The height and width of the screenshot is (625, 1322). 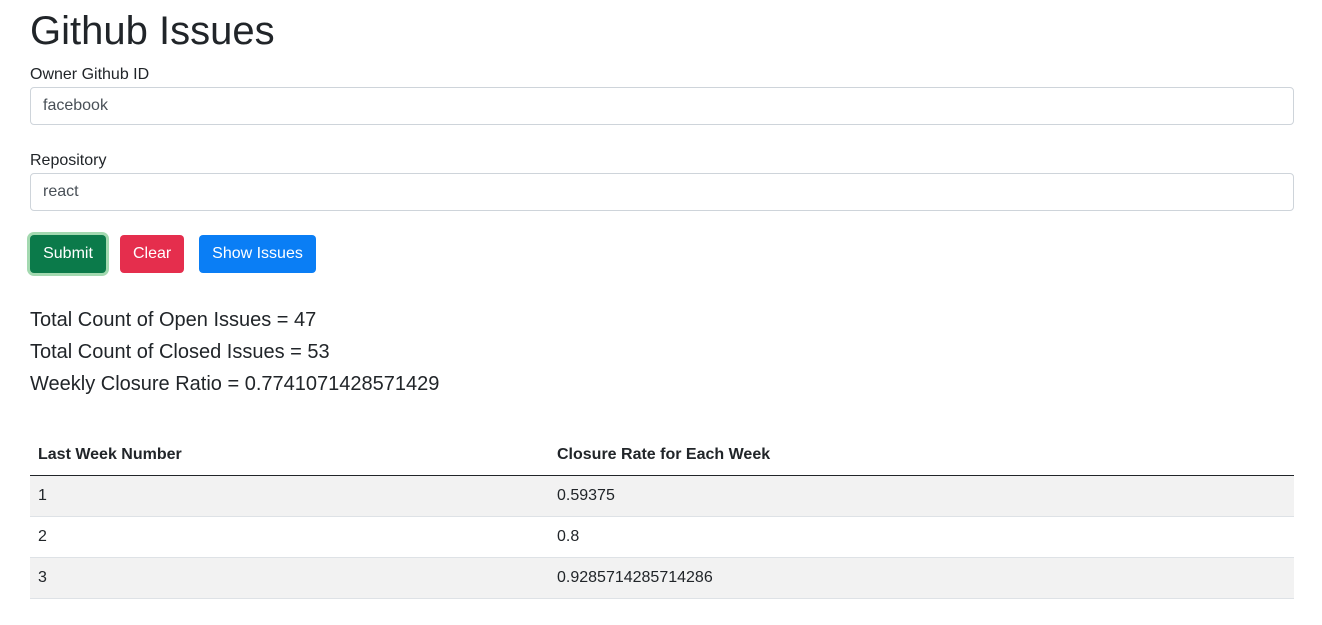 I want to click on owner-form-group: Owner Github ID, so click(x=662, y=95).